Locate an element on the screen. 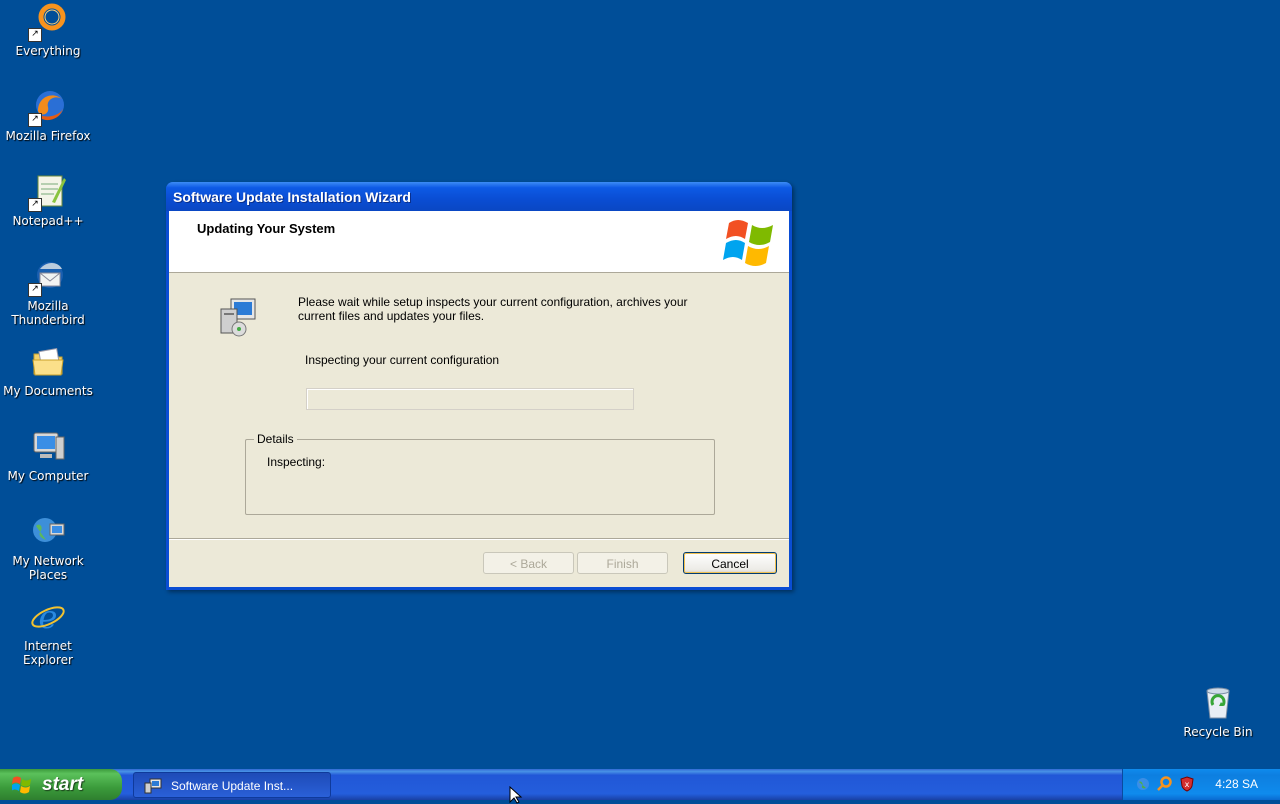 This screenshot has width=1280, height=804. svg-text: x is located at coordinates (1187, 784).